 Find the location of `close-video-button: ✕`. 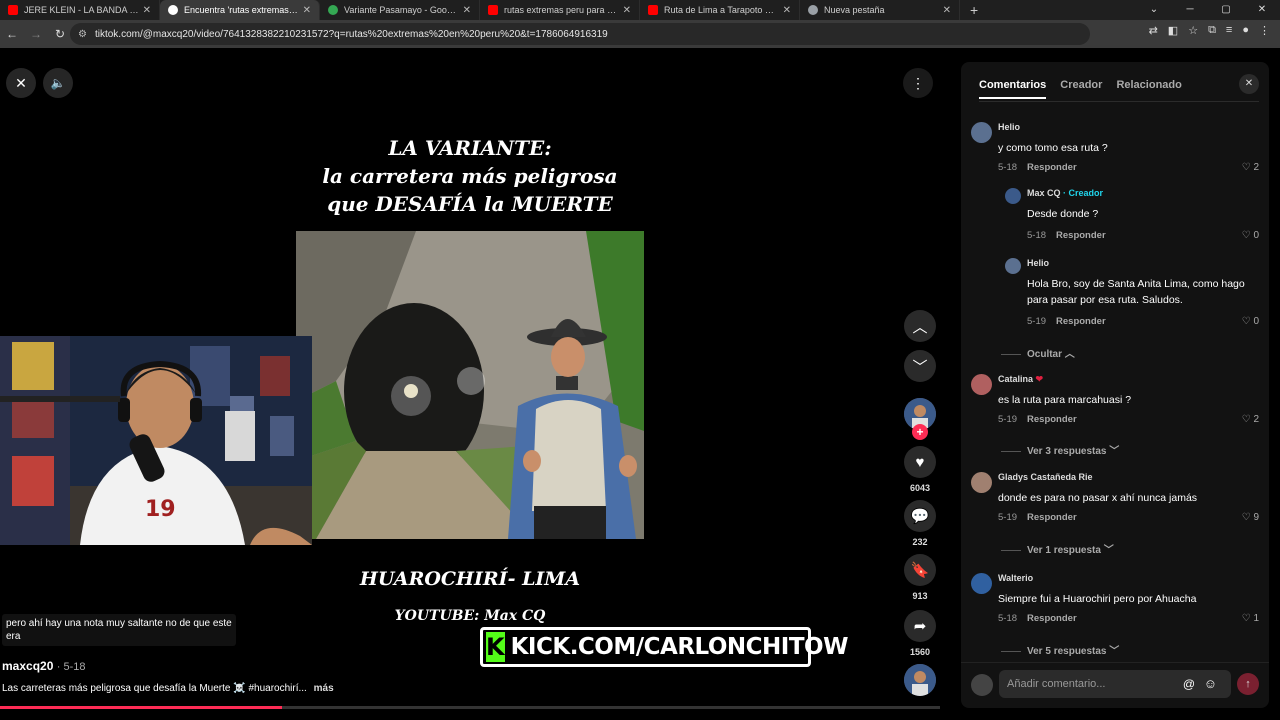

close-video-button: ✕ is located at coordinates (21, 83).